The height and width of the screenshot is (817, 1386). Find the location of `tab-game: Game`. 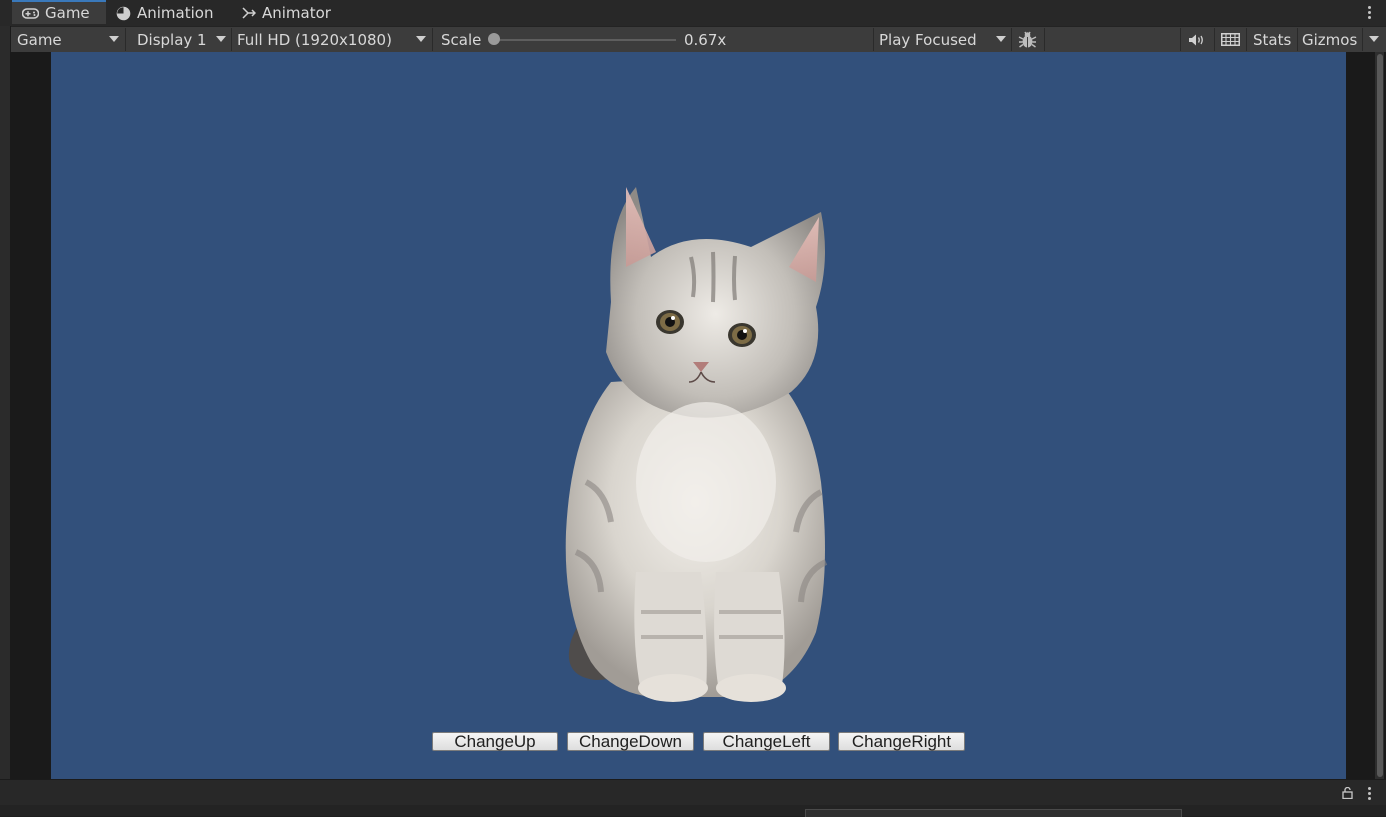

tab-game: Game is located at coordinates (59, 12).